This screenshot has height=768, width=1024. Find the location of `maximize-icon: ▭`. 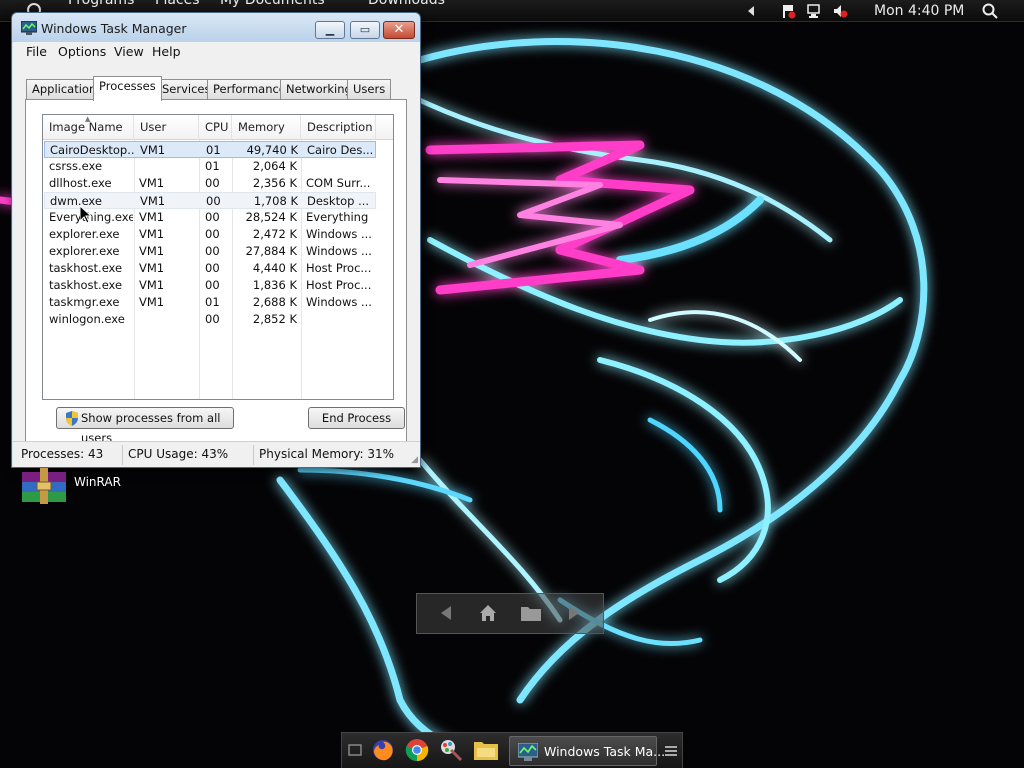

maximize-icon: ▭ is located at coordinates (365, 29).